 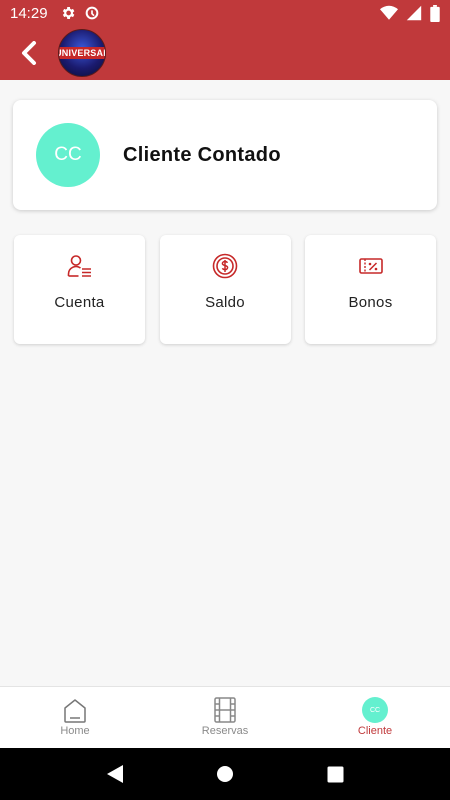 I want to click on back-button, so click(x=29, y=53).